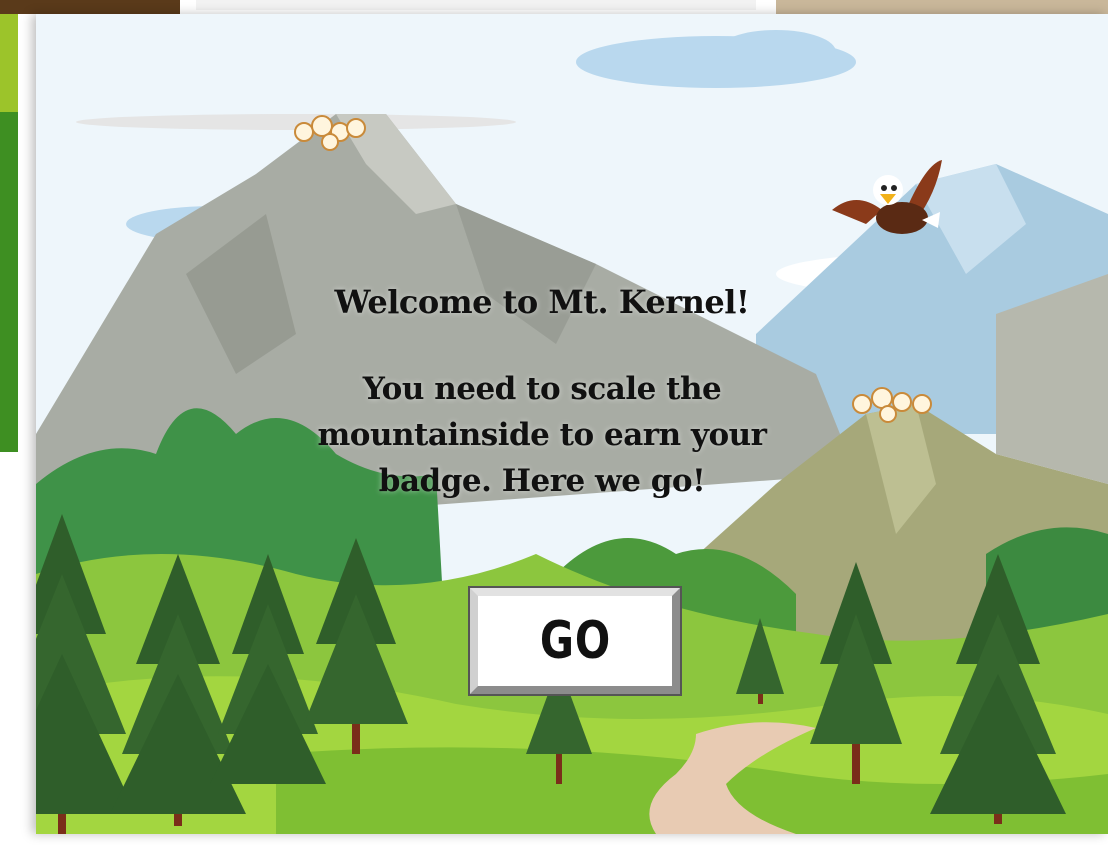  I want to click on go-button: GO, so click(575, 641).